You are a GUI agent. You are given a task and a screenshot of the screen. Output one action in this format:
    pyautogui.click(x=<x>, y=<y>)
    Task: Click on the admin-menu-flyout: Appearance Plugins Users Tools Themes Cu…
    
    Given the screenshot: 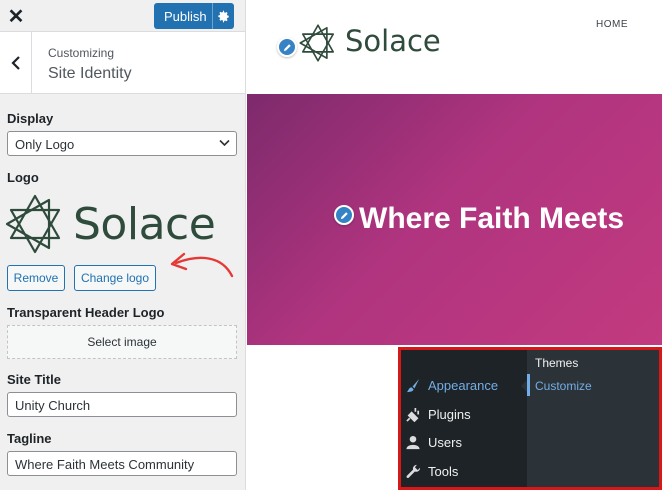 What is the action you would take?
    pyautogui.click(x=530, y=418)
    